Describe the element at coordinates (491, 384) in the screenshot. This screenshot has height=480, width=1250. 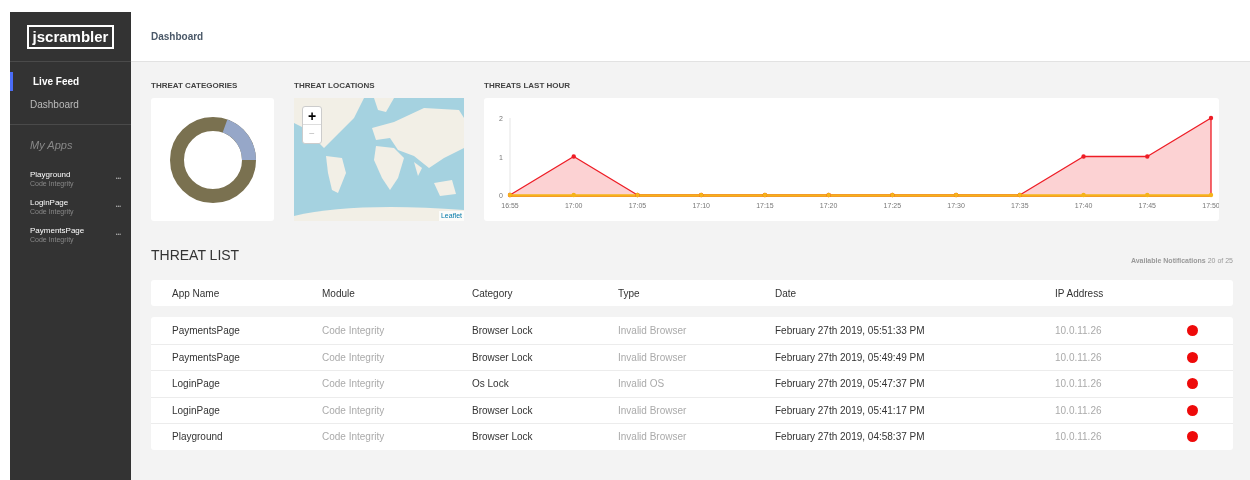
I see `table-cell-text: Os Lock` at that location.